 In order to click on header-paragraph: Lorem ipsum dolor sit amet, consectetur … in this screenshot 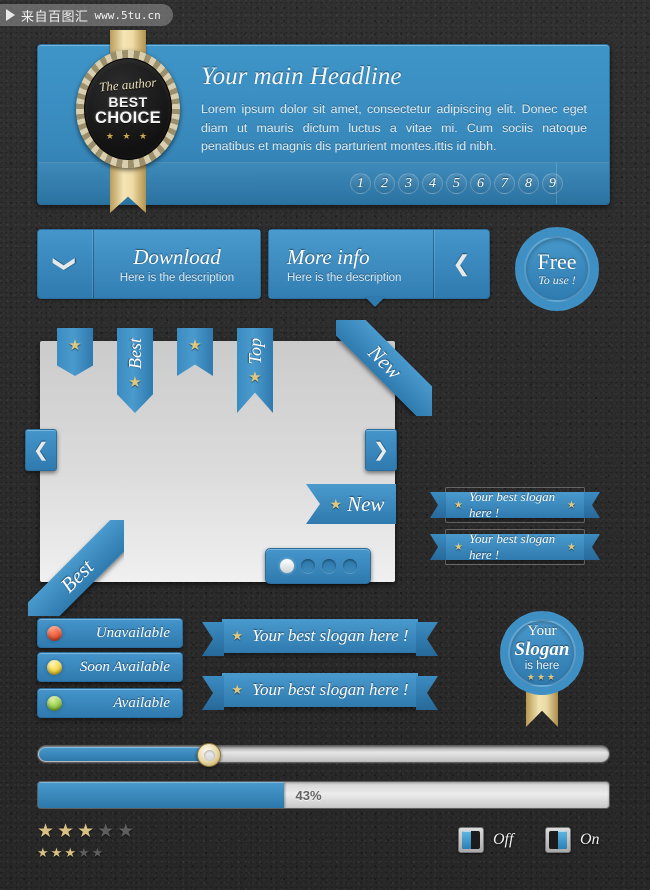, I will do `click(394, 127)`.